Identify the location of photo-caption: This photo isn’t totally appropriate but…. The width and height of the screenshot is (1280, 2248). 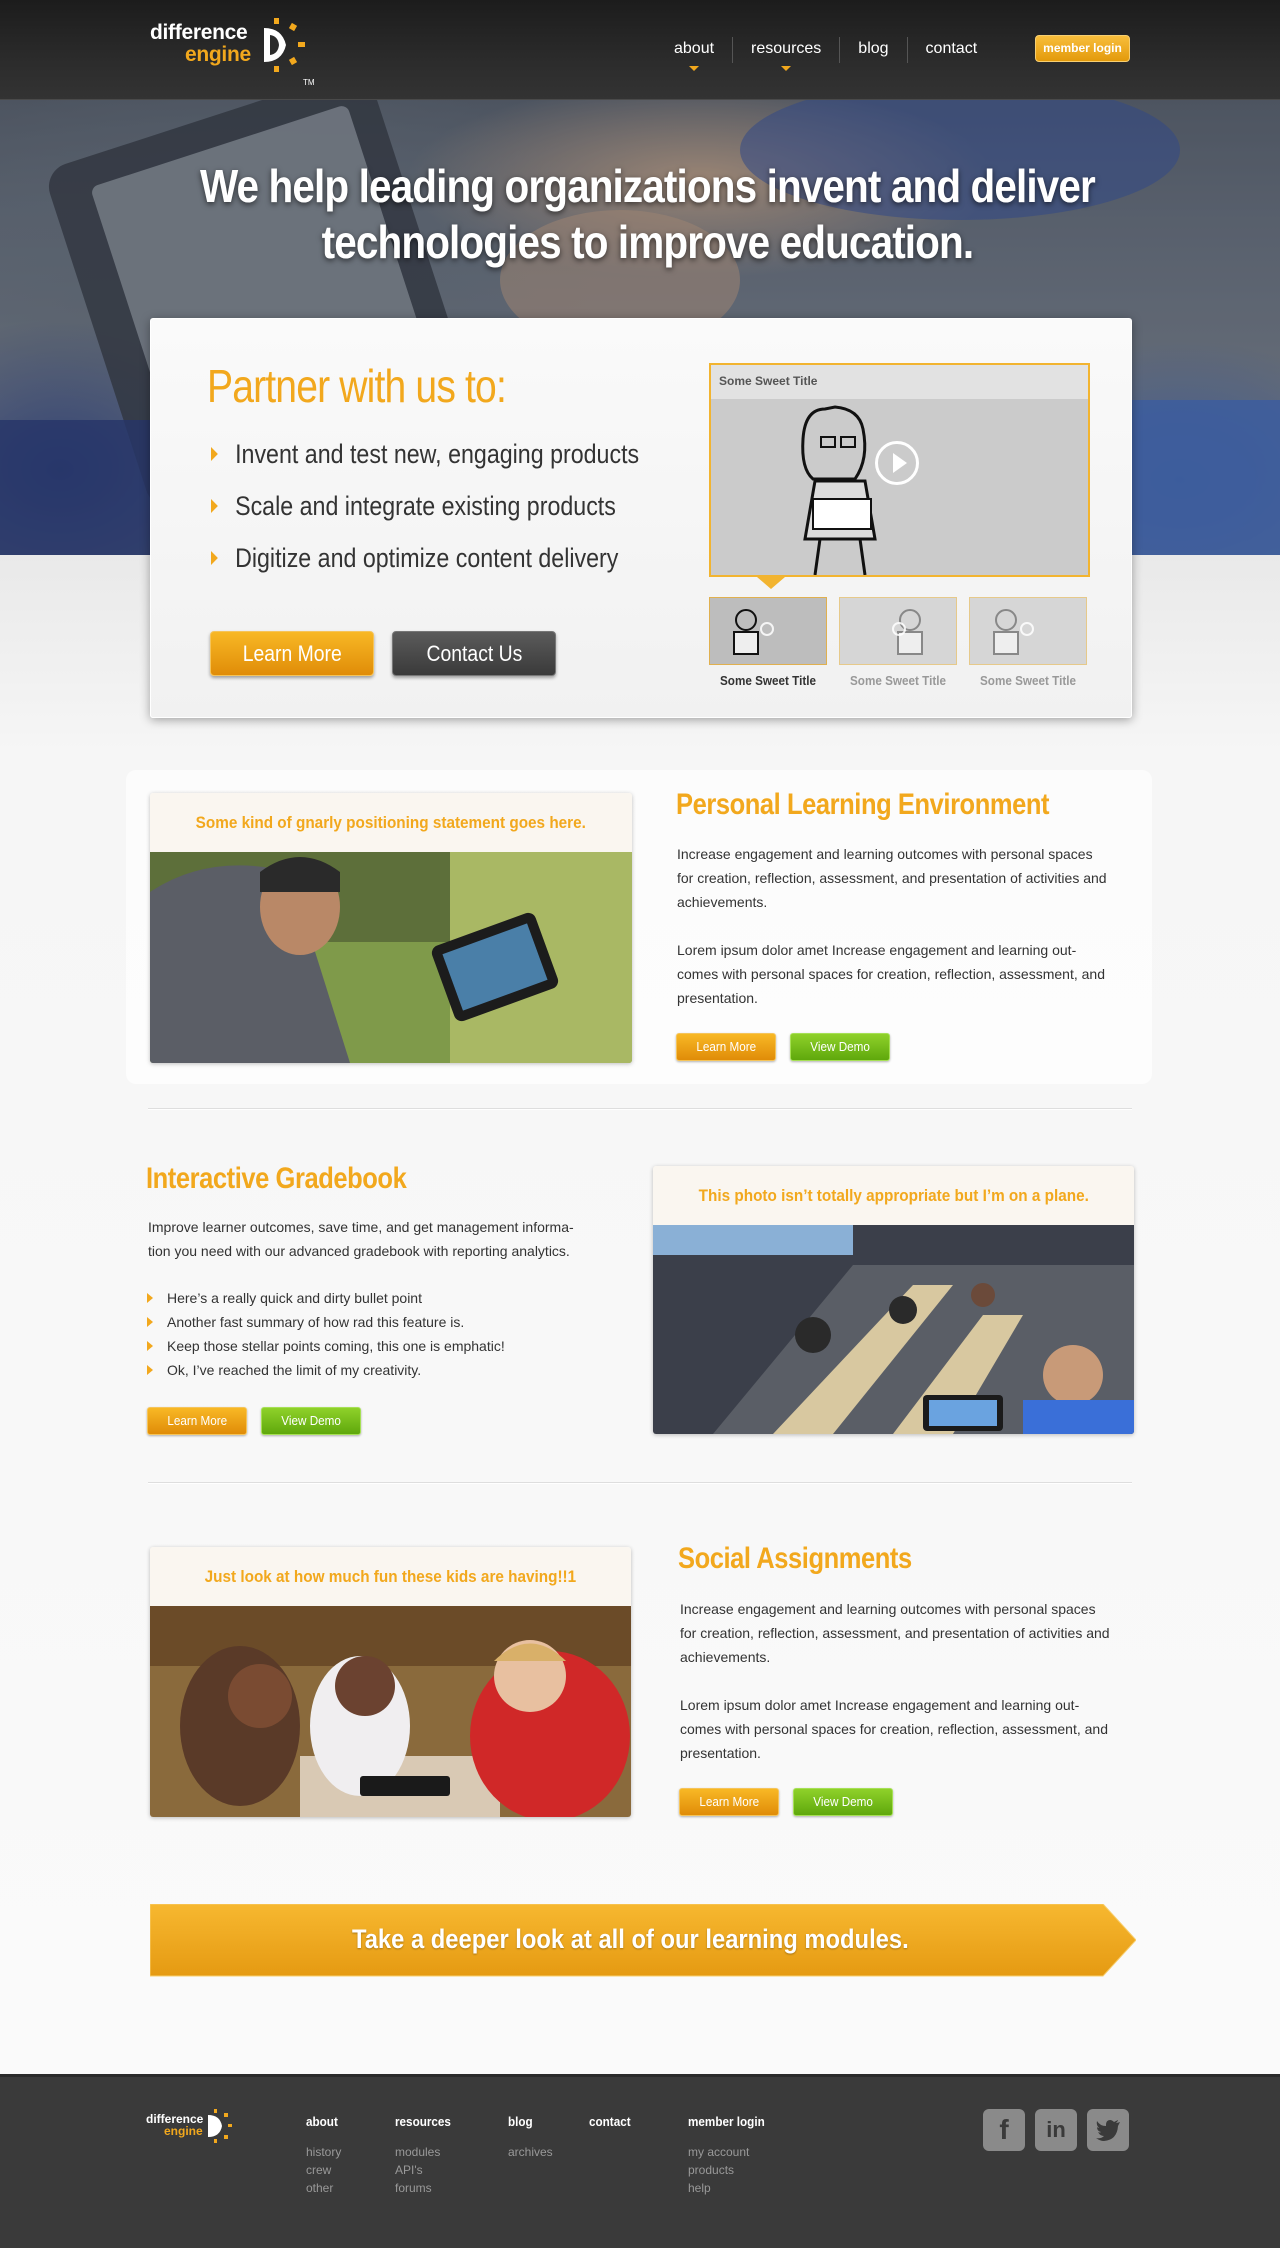
(893, 1195).